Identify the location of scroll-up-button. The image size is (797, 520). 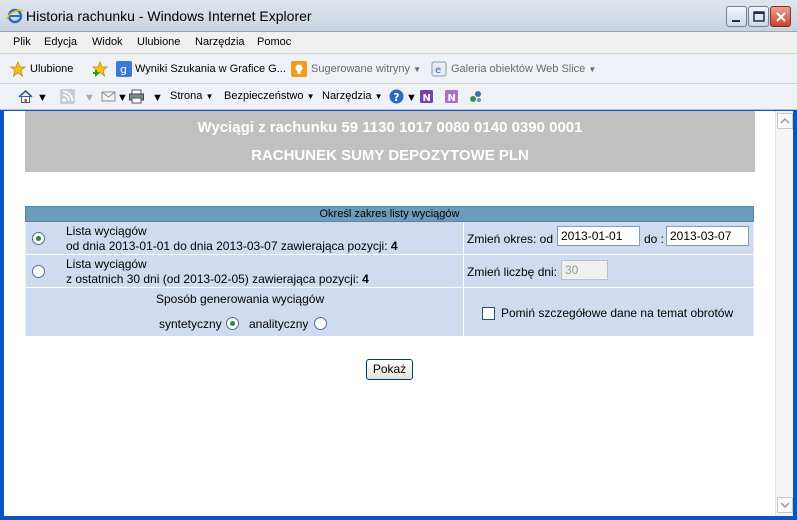
(785, 121).